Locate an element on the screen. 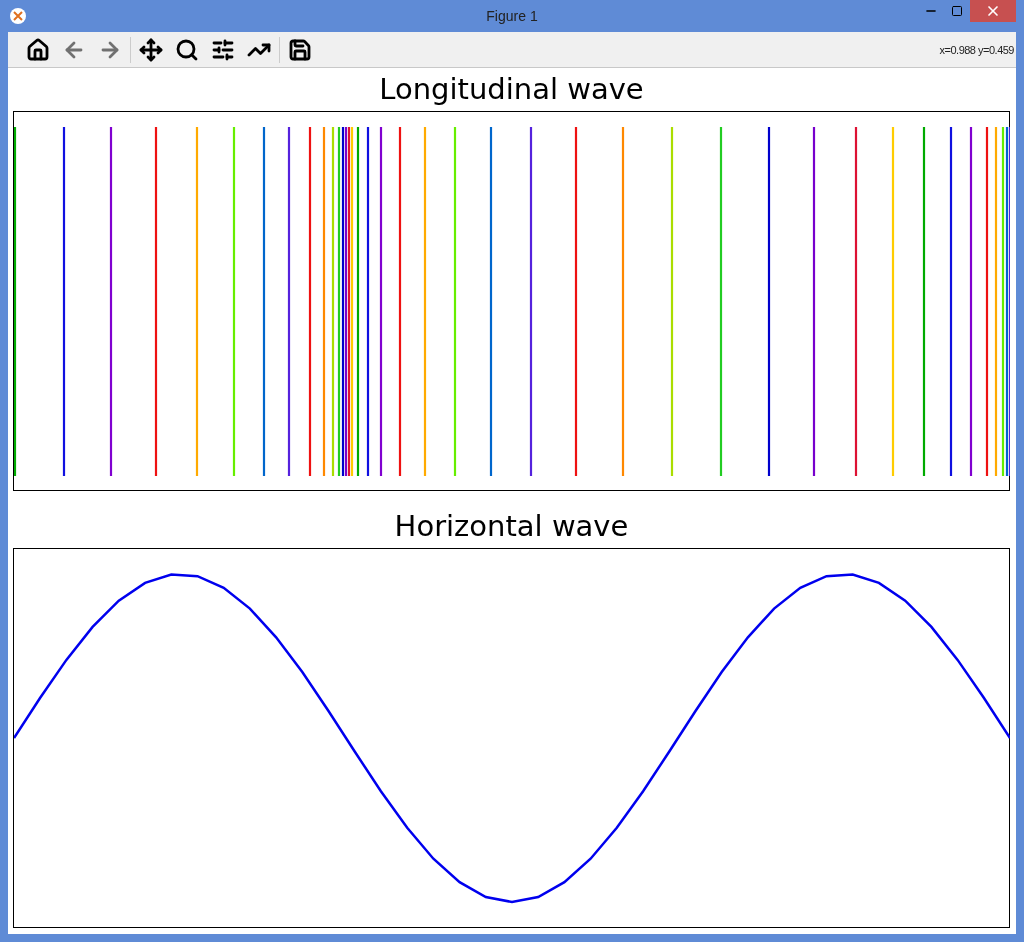 The height and width of the screenshot is (942, 1024). close-button is located at coordinates (993, 11).